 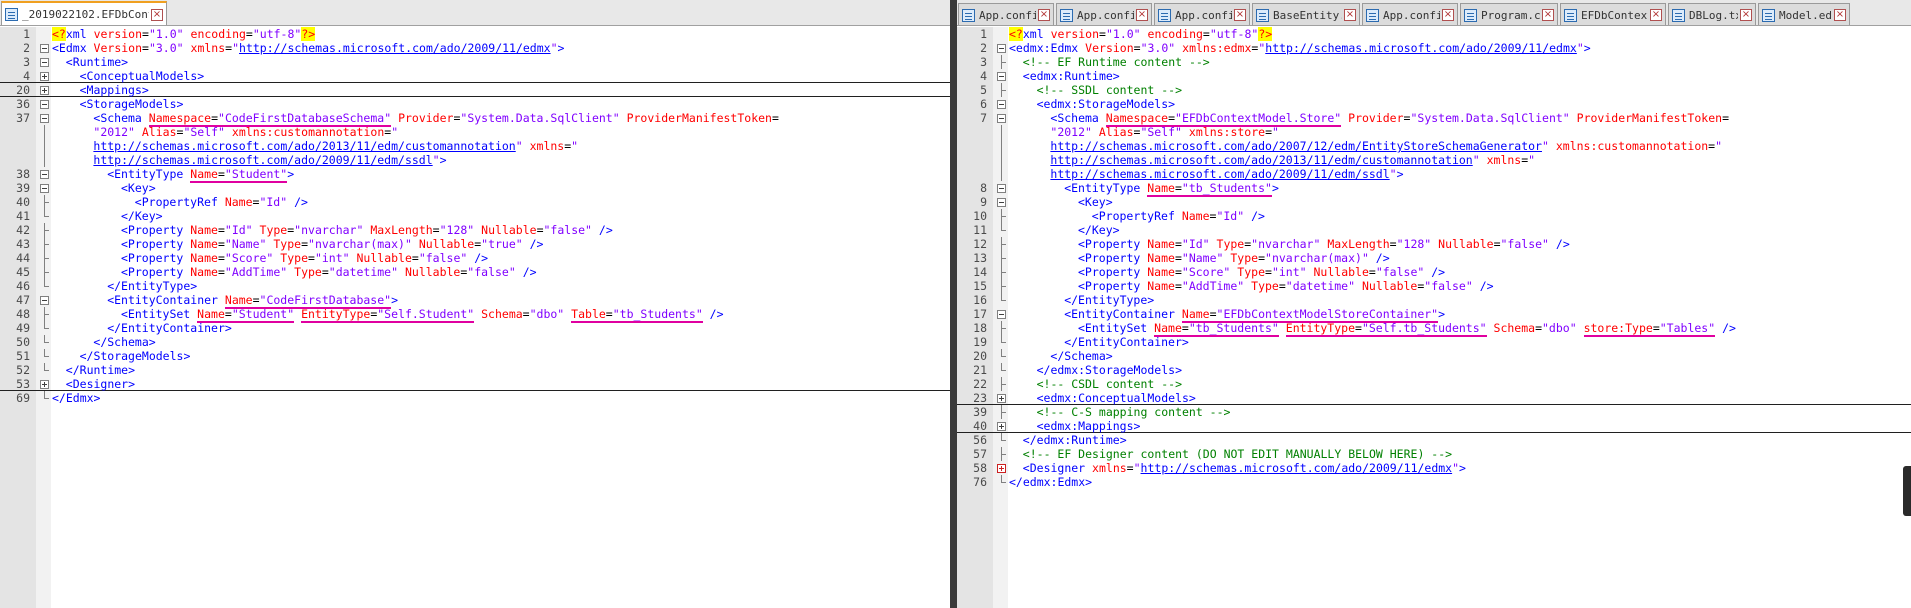 What do you see at coordinates (142, 76) in the screenshot?
I see `code-text: <ConceptualModels>` at bounding box center [142, 76].